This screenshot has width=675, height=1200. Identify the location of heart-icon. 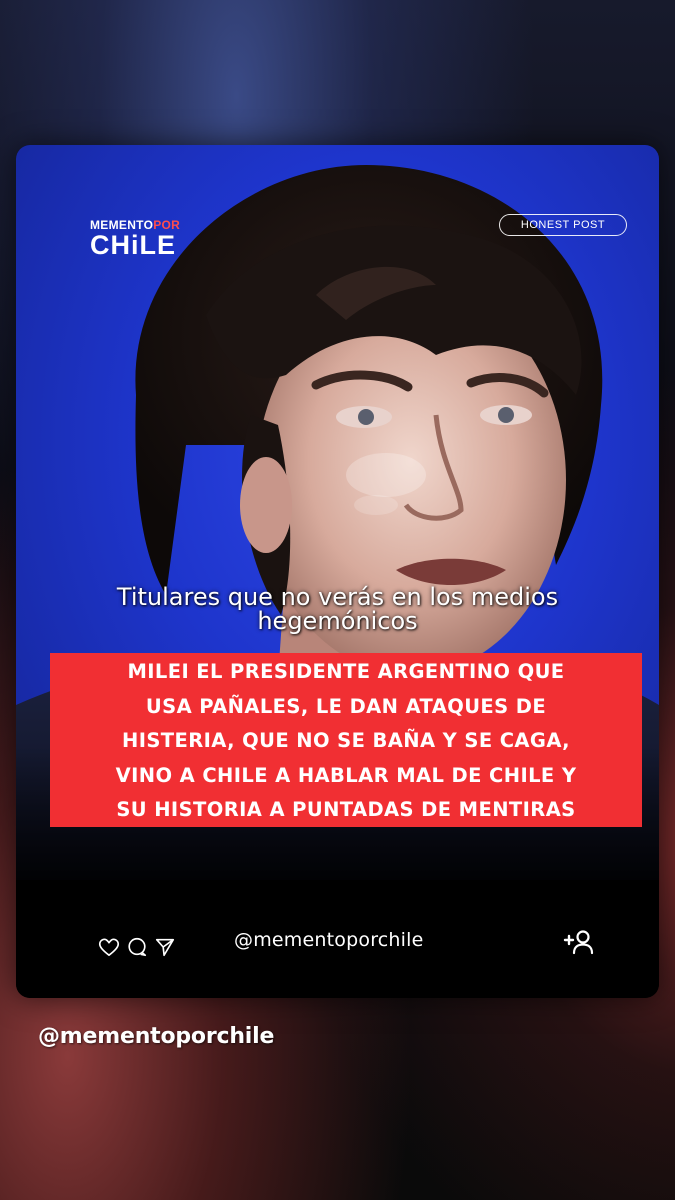
(109, 947).